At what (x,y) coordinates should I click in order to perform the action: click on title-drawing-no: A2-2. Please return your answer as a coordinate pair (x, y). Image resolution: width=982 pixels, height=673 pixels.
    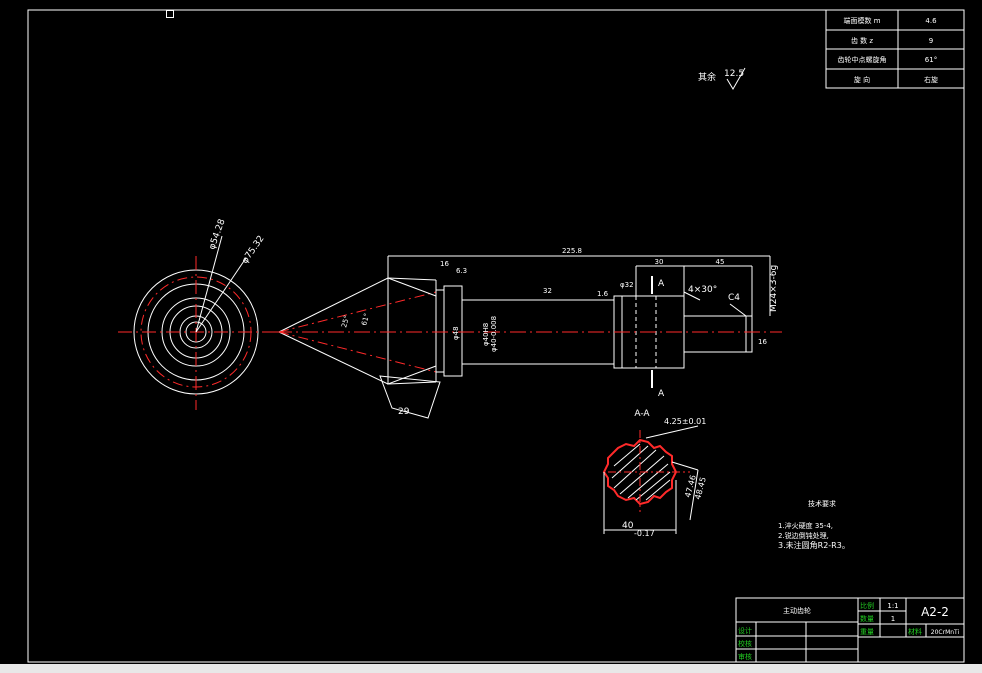
    Looking at the image, I should click on (935, 612).